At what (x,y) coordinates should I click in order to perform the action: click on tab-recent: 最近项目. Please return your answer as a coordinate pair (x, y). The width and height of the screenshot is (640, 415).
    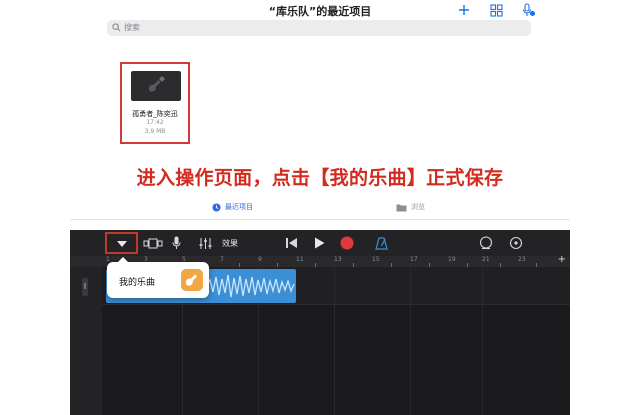
    Looking at the image, I should click on (232, 207).